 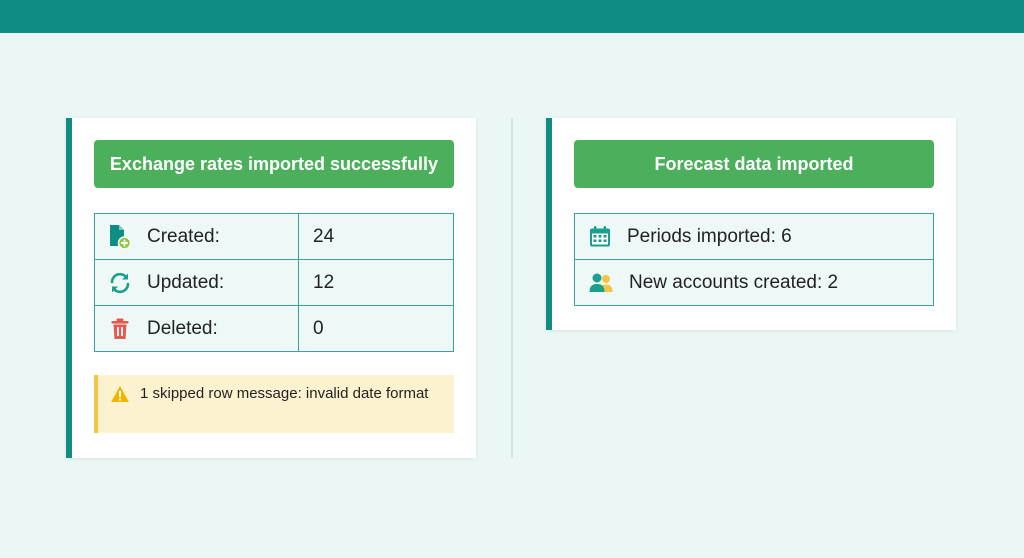 What do you see at coordinates (376, 282) in the screenshot?
I see `updated-value: 12` at bounding box center [376, 282].